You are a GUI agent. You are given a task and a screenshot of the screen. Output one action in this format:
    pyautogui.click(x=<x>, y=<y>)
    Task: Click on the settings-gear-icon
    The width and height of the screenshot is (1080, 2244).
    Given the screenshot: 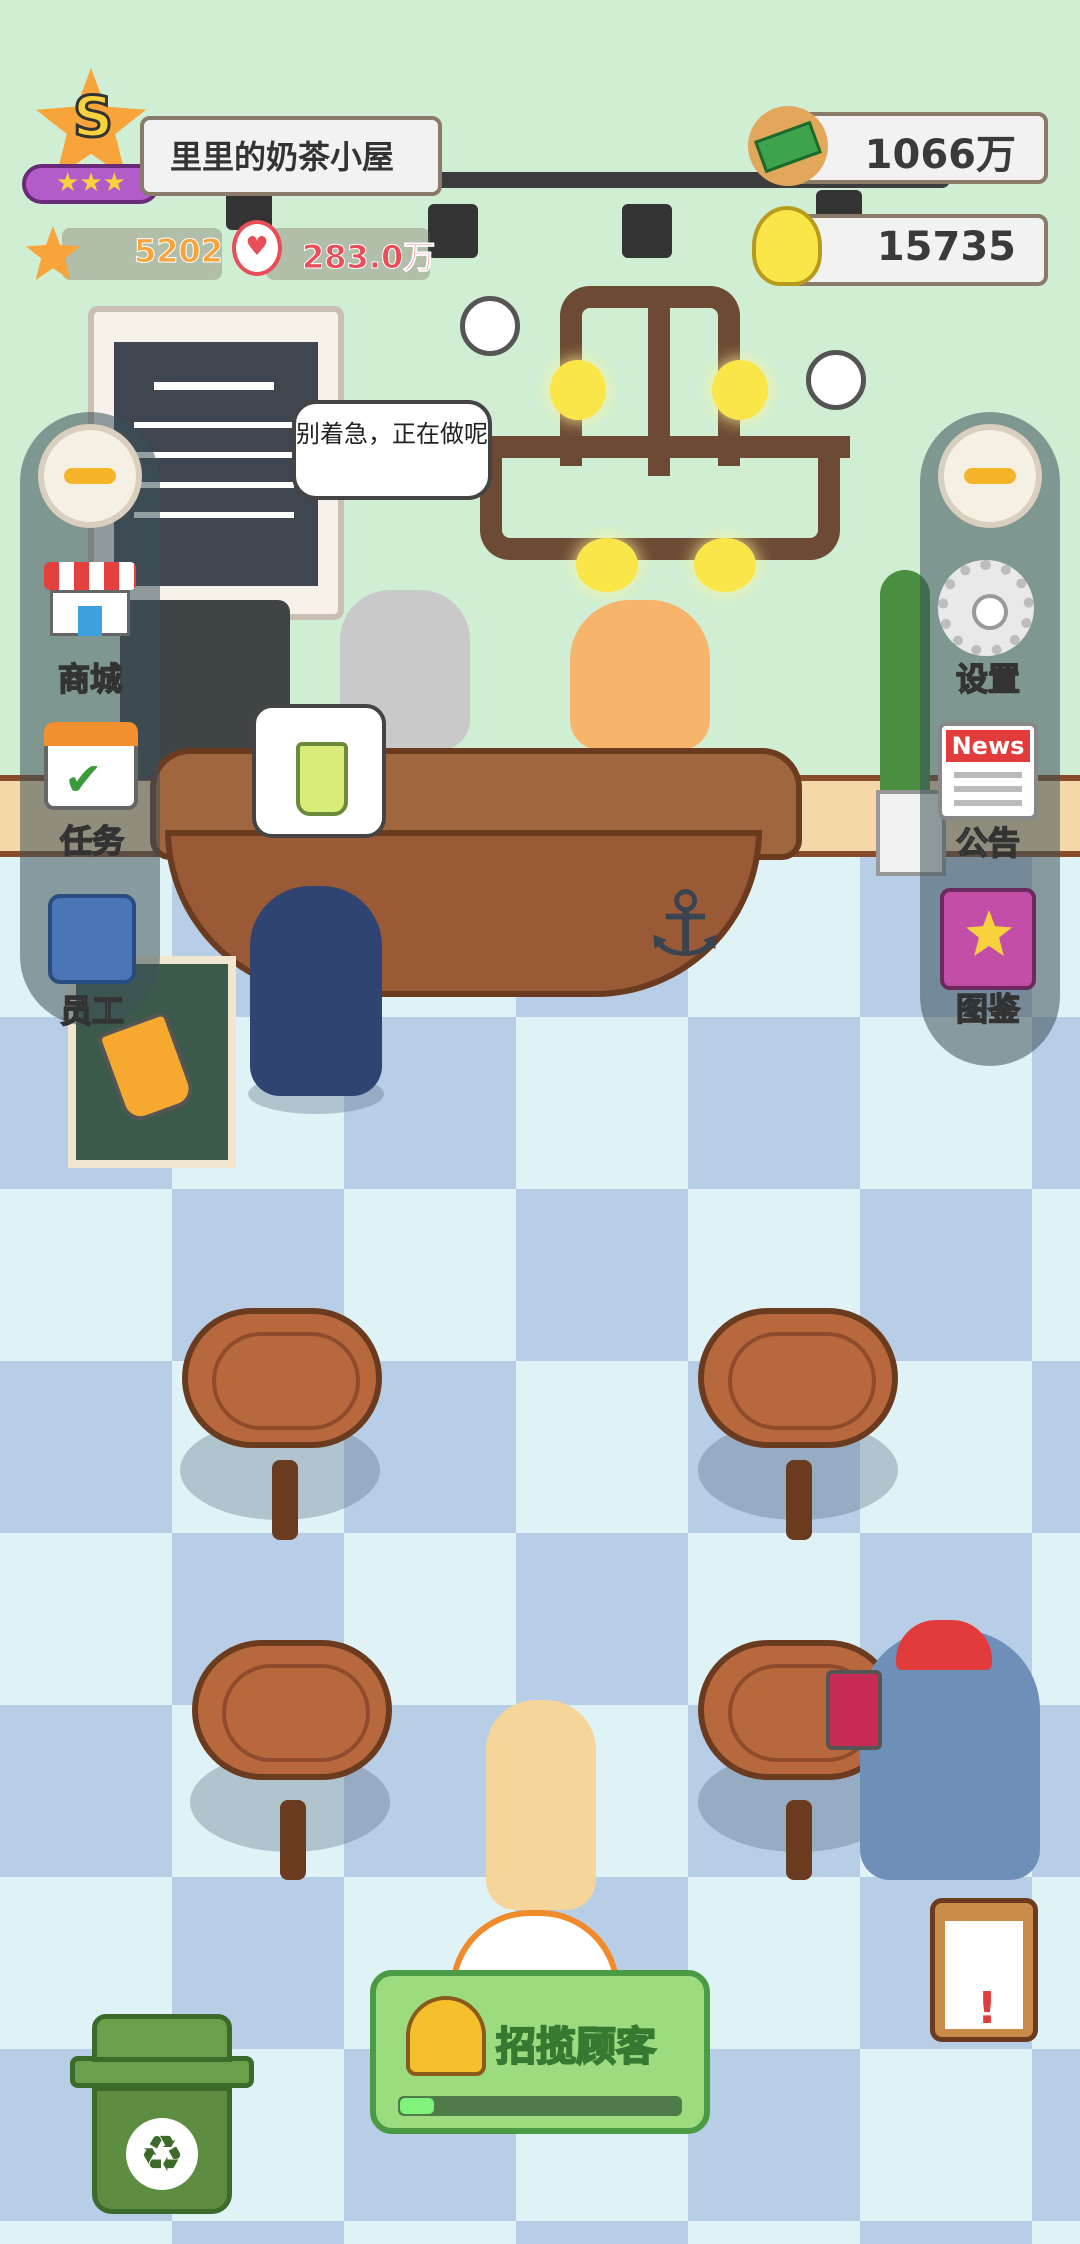 What is the action you would take?
    pyautogui.click(x=986, y=608)
    